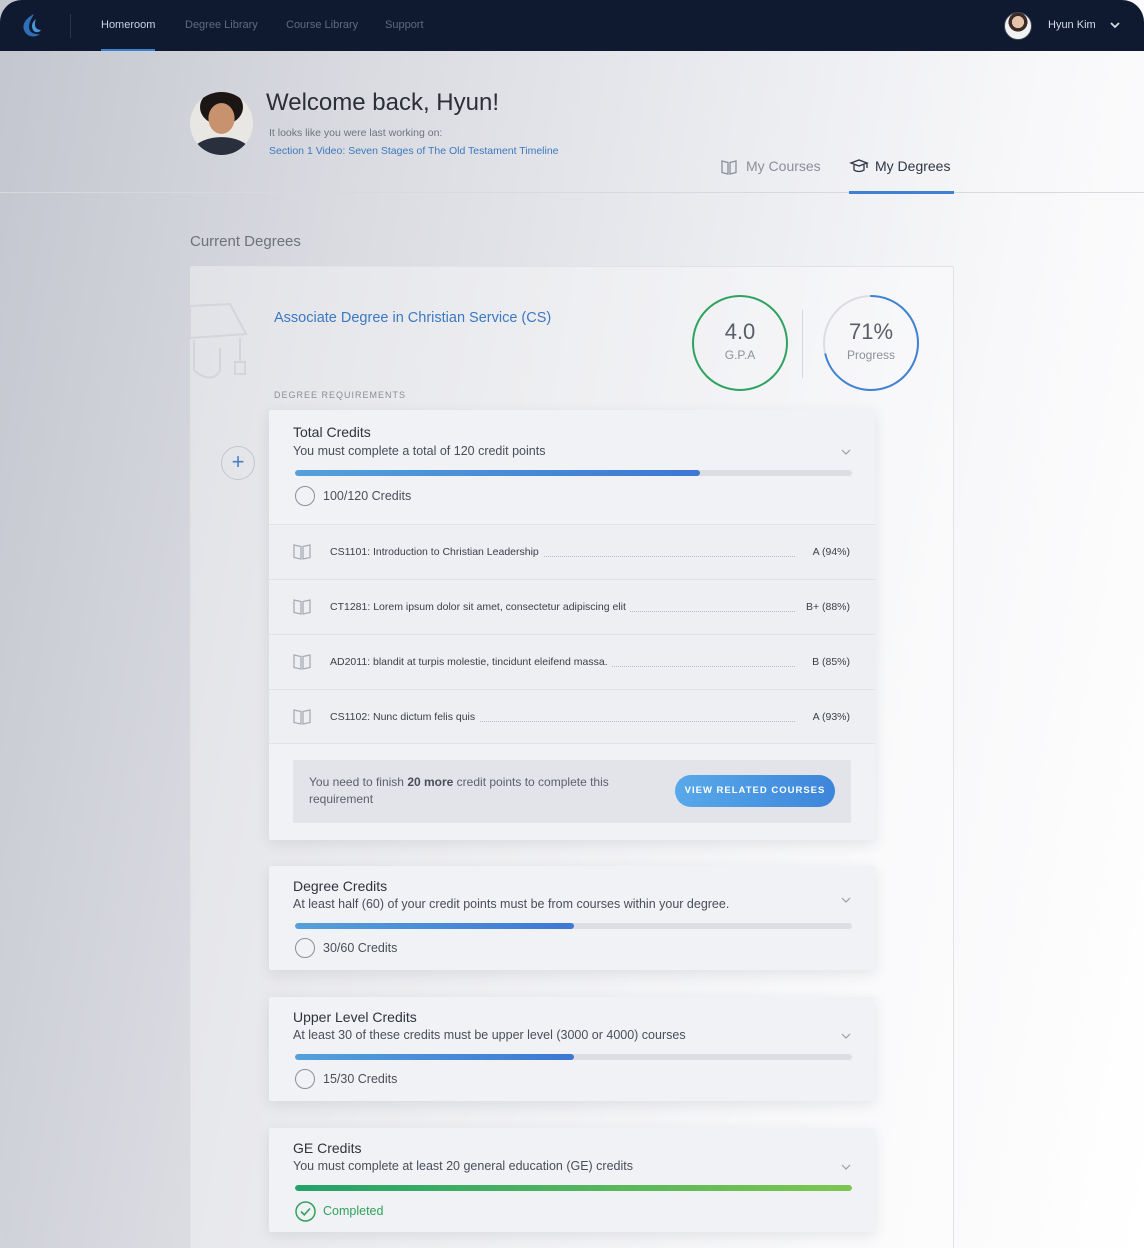 The height and width of the screenshot is (1248, 1144). What do you see at coordinates (219, 340) in the screenshot?
I see `graduation-cap-icon` at bounding box center [219, 340].